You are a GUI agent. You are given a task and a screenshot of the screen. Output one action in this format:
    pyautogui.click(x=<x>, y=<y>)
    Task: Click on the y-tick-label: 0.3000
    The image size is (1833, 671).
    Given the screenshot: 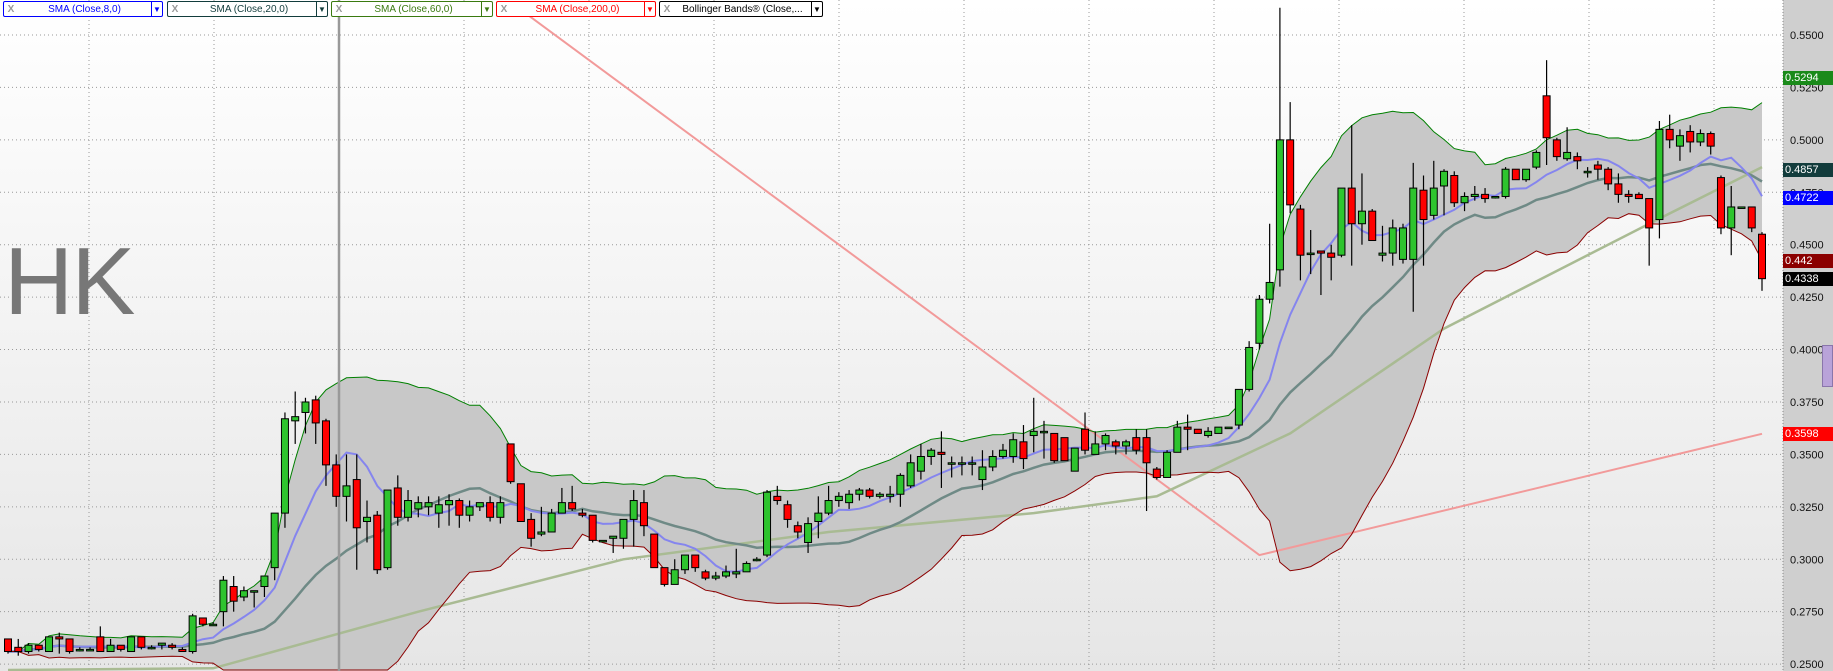 What is the action you would take?
    pyautogui.click(x=1807, y=560)
    